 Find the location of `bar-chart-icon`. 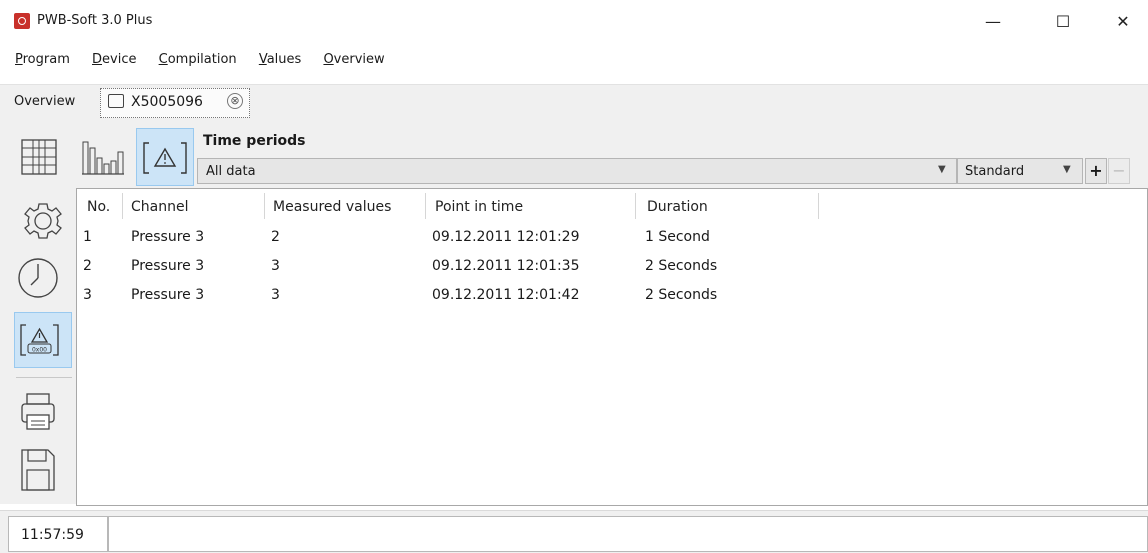

bar-chart-icon is located at coordinates (103, 158).